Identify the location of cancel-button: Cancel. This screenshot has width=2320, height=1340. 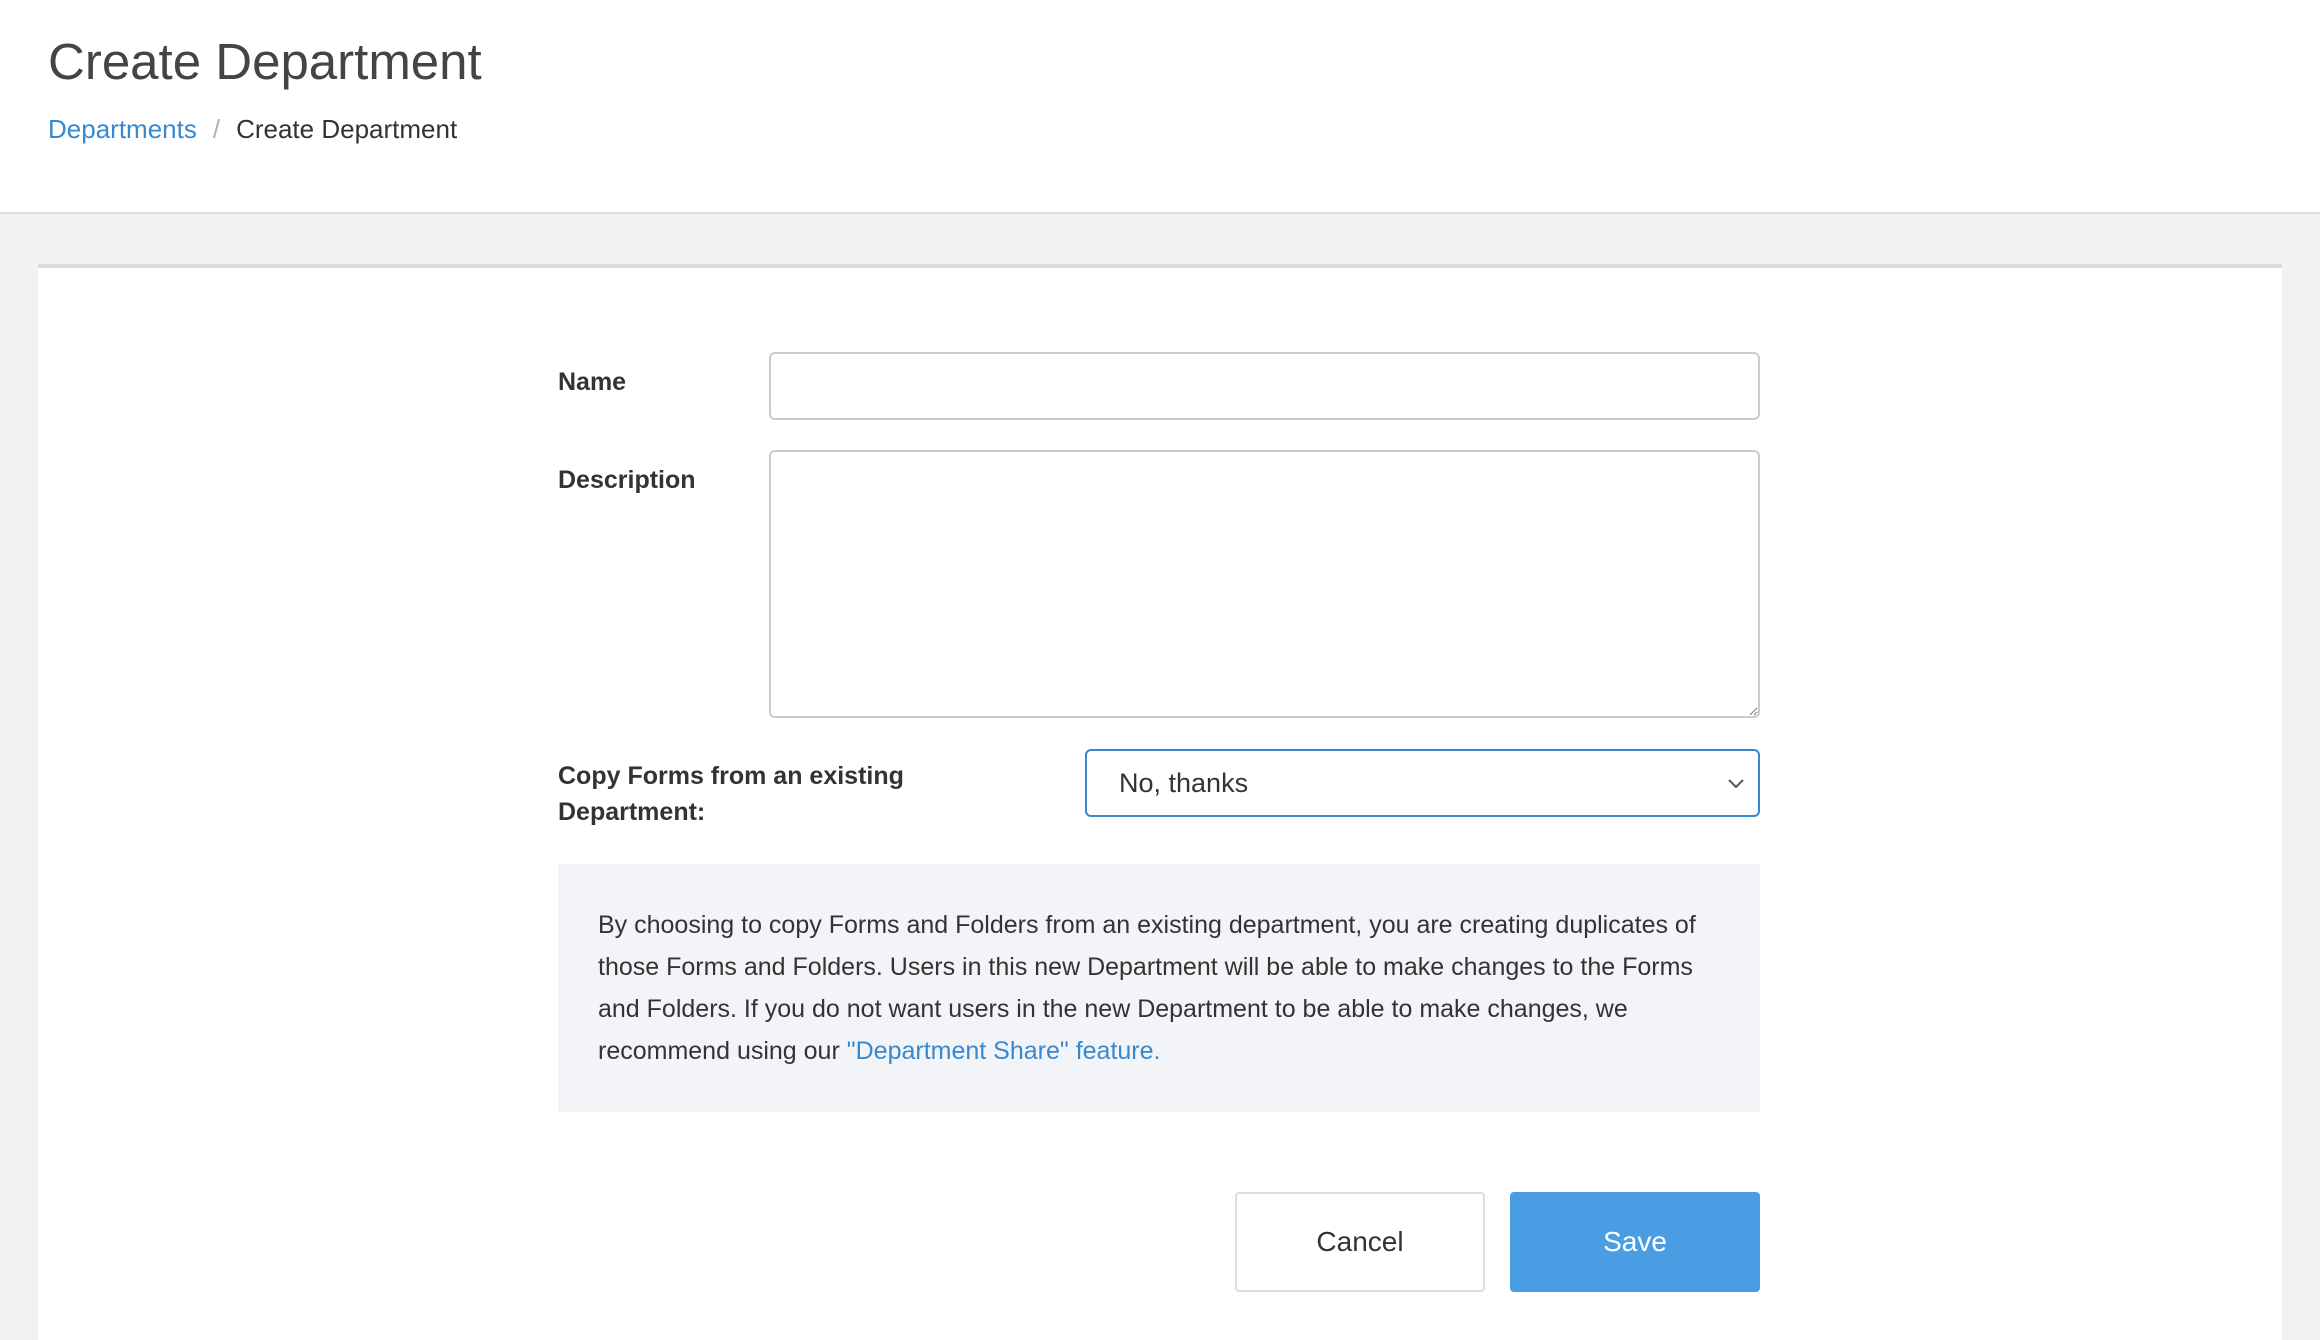
(1360, 1242).